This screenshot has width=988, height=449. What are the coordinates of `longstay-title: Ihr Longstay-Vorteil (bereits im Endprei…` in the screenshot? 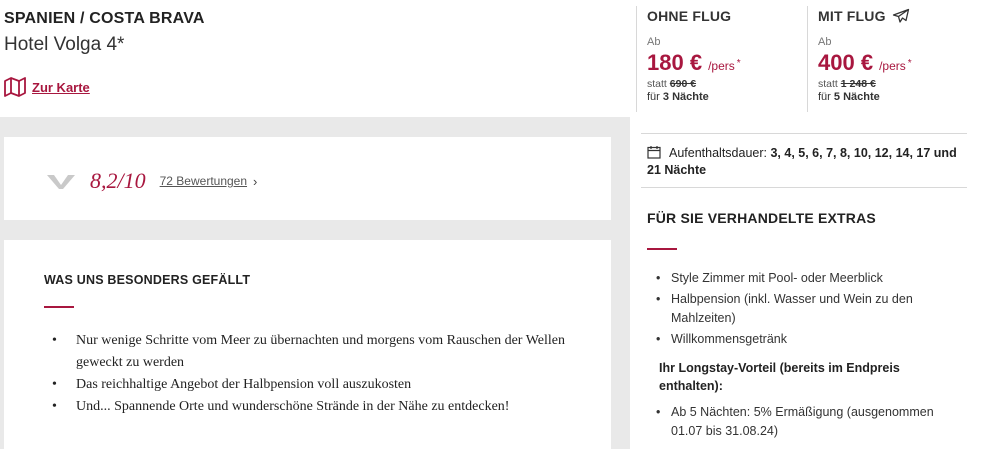 It's located at (779, 377).